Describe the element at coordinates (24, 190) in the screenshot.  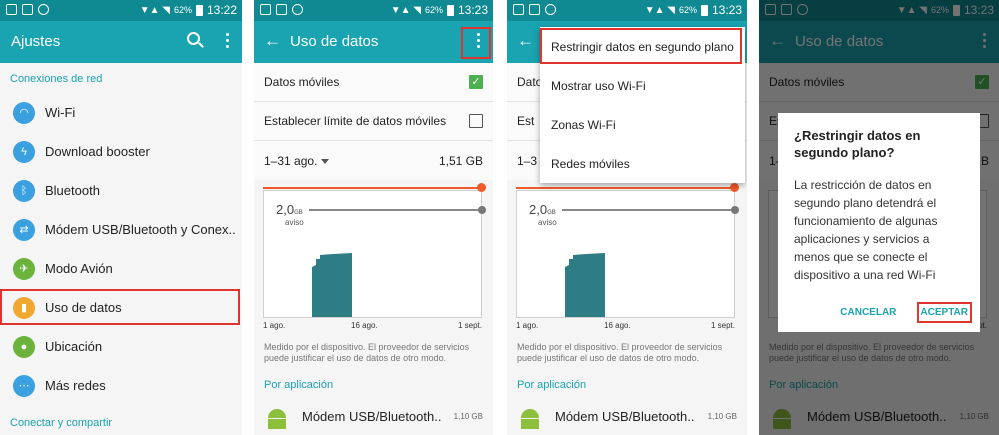
I see `bluetooth-icon: ᛒ` at that location.